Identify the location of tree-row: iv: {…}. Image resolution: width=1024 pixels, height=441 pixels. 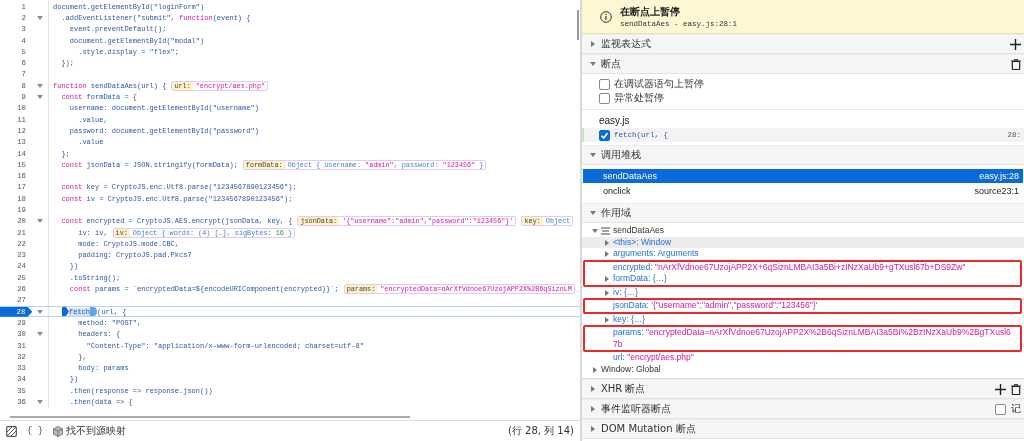
(803, 292).